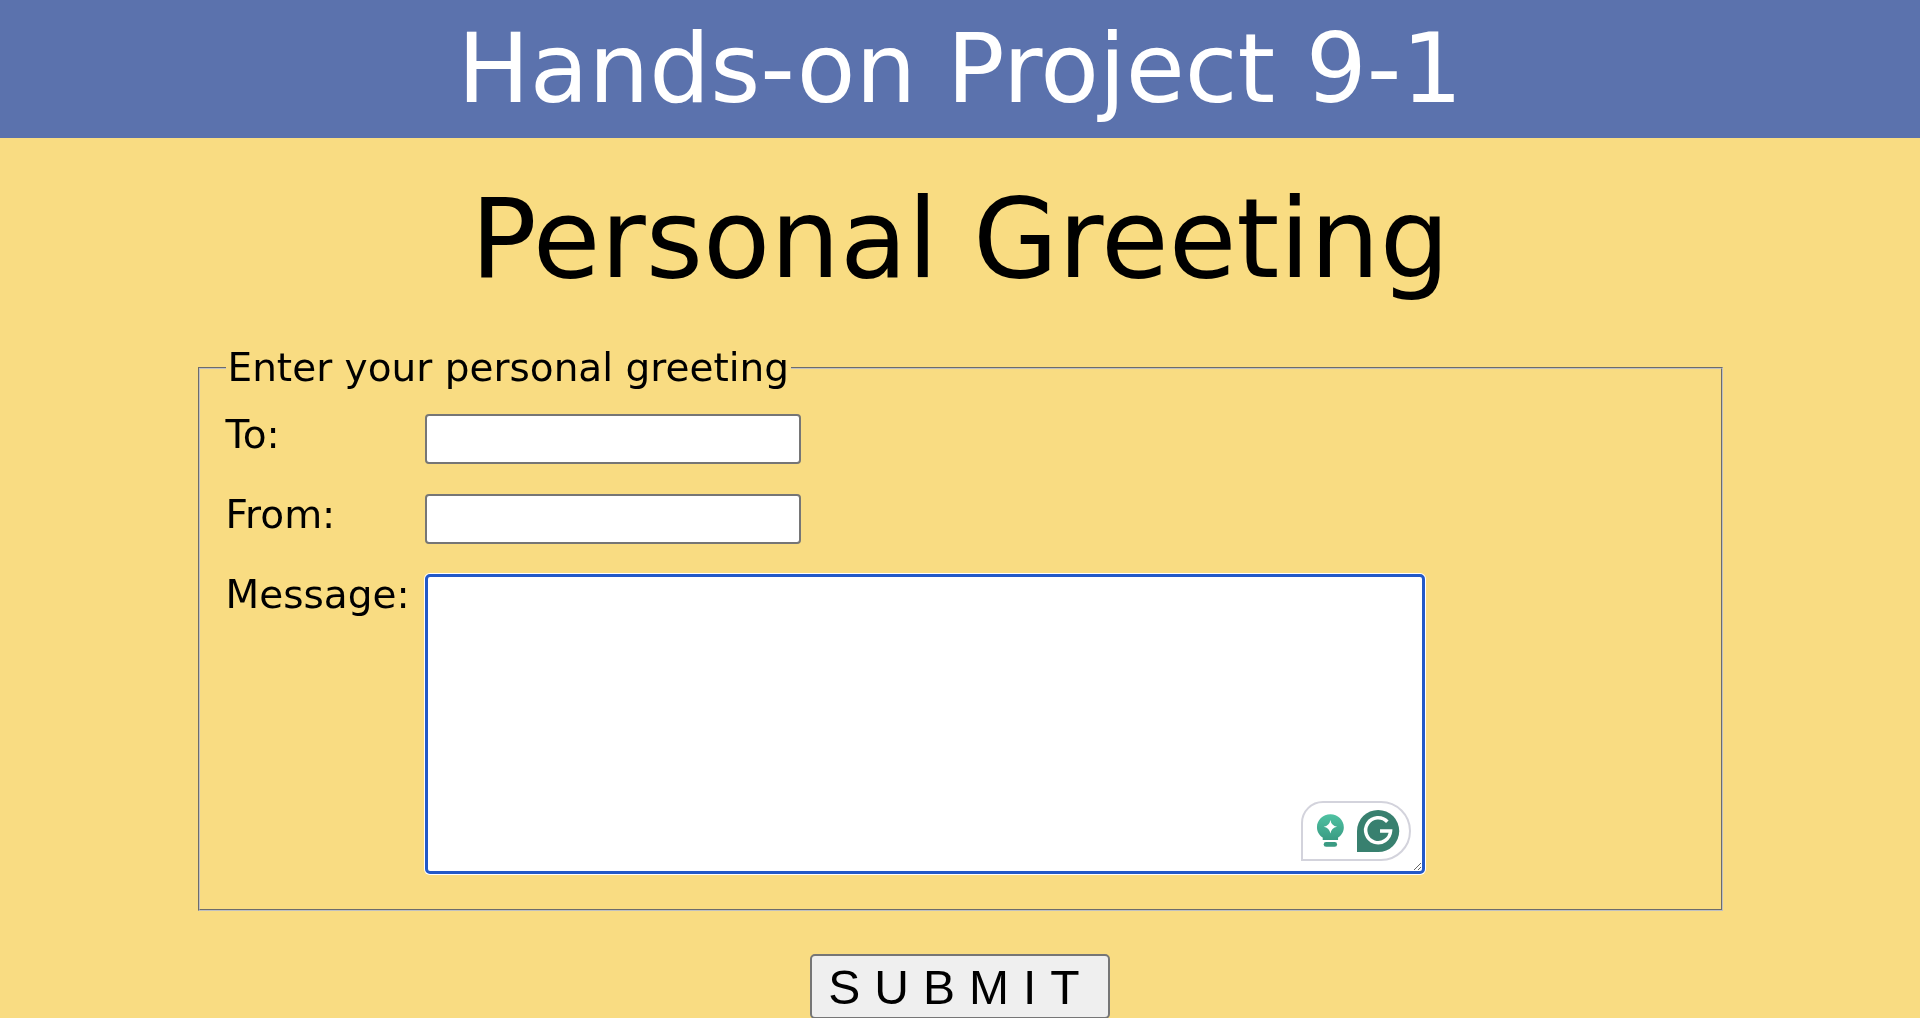  I want to click on lightbulb-icon, so click(1330, 831).